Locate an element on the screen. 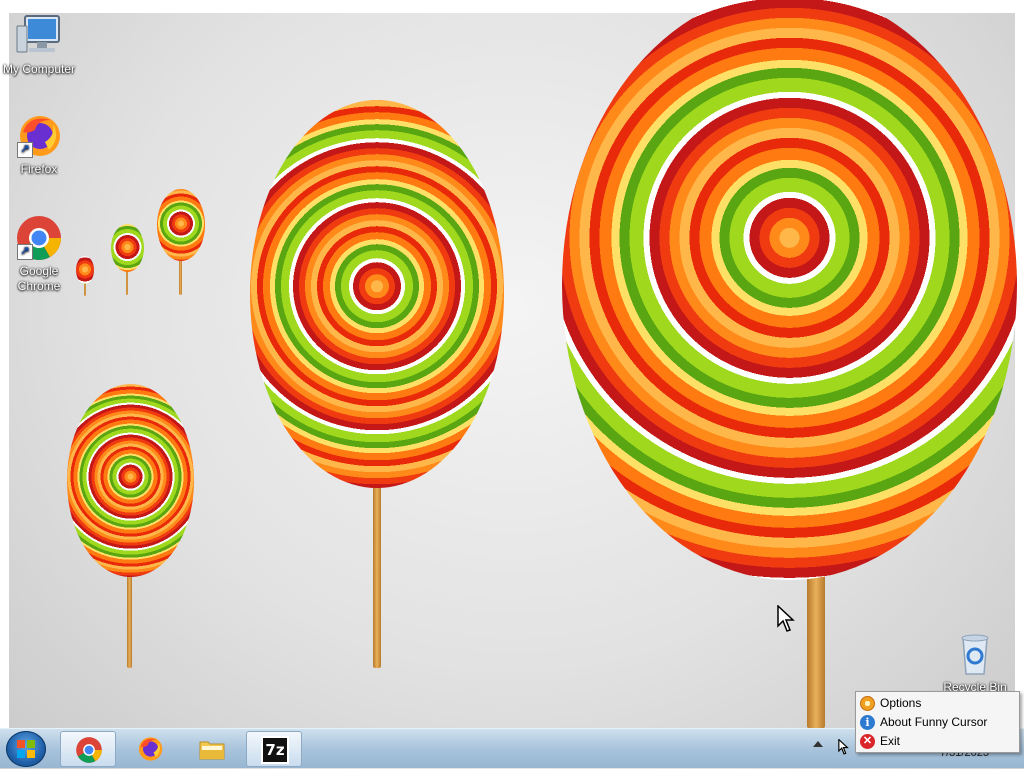 Image resolution: width=1024 pixels, height=769 pixels. tray-context-menu: Options i About Funny Cursor ✕ Exit is located at coordinates (937, 722).